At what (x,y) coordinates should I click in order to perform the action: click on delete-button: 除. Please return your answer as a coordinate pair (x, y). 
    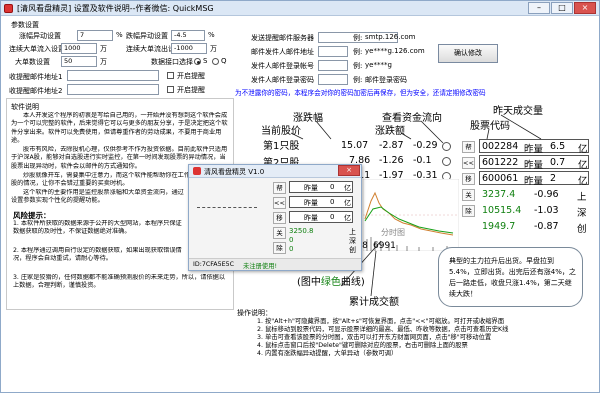
    Looking at the image, I should click on (468, 211).